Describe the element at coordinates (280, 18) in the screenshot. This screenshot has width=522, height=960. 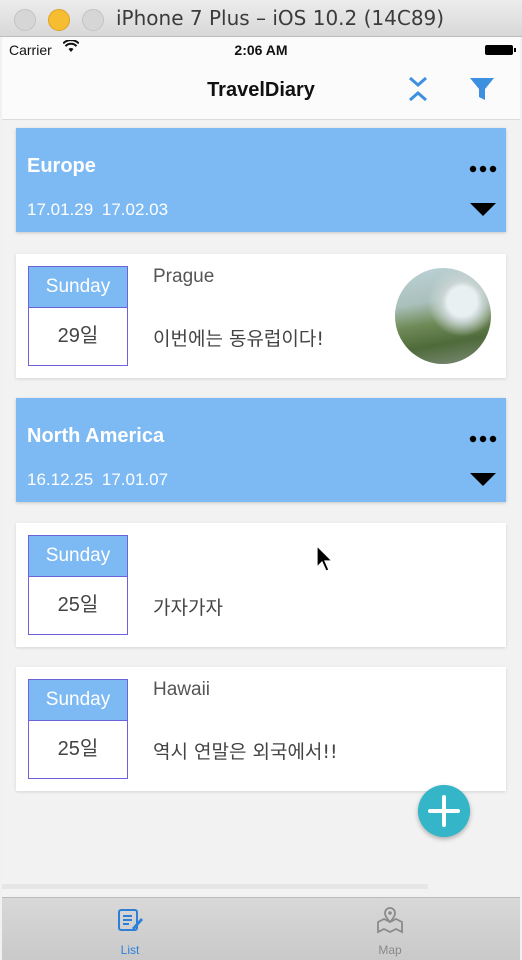
I see `window-title: iPhone 7 Plus – iOS 10.2 (14C89)` at that location.